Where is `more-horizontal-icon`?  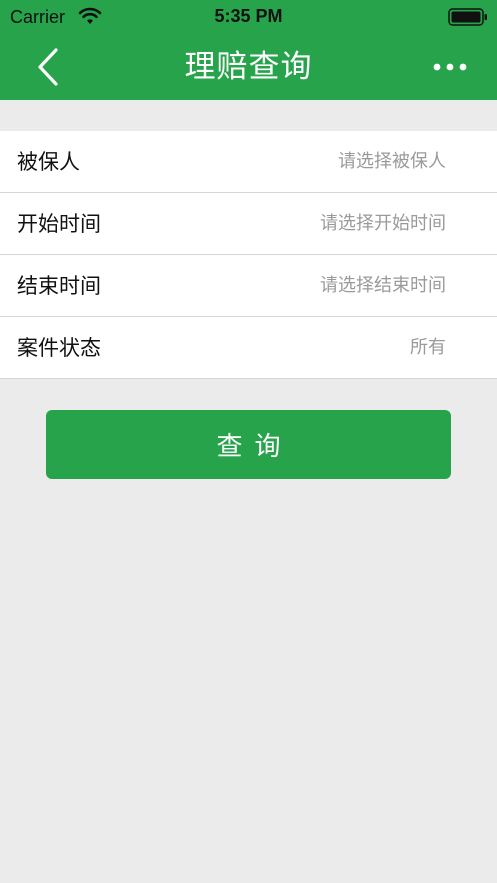 more-horizontal-icon is located at coordinates (450, 67).